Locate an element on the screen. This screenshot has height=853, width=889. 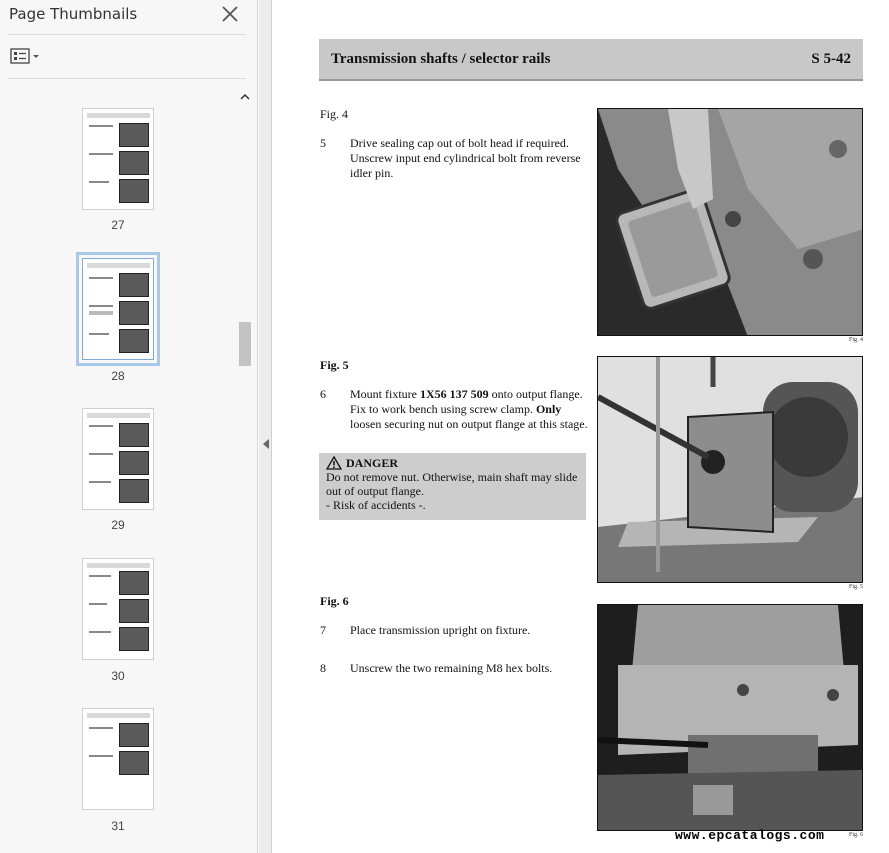
fig4-photo is located at coordinates (730, 222).